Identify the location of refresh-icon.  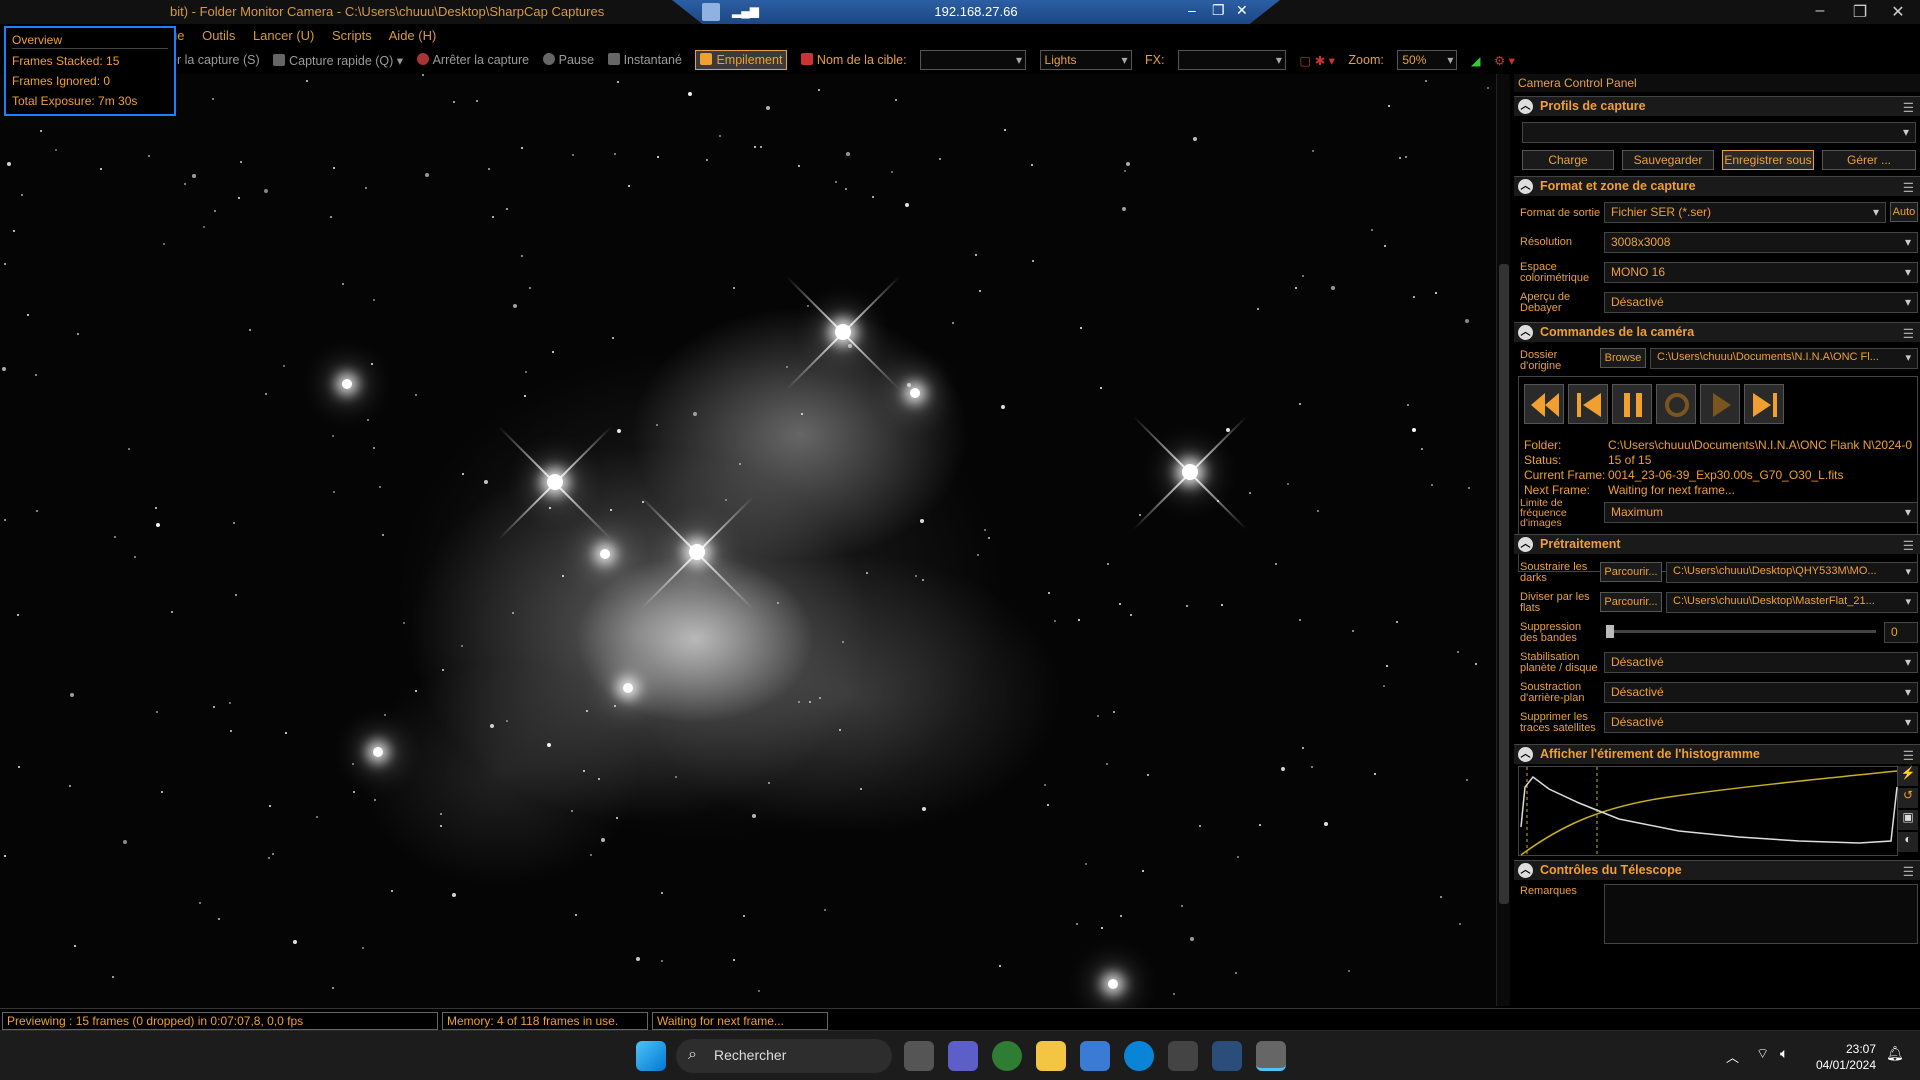
(1676, 404).